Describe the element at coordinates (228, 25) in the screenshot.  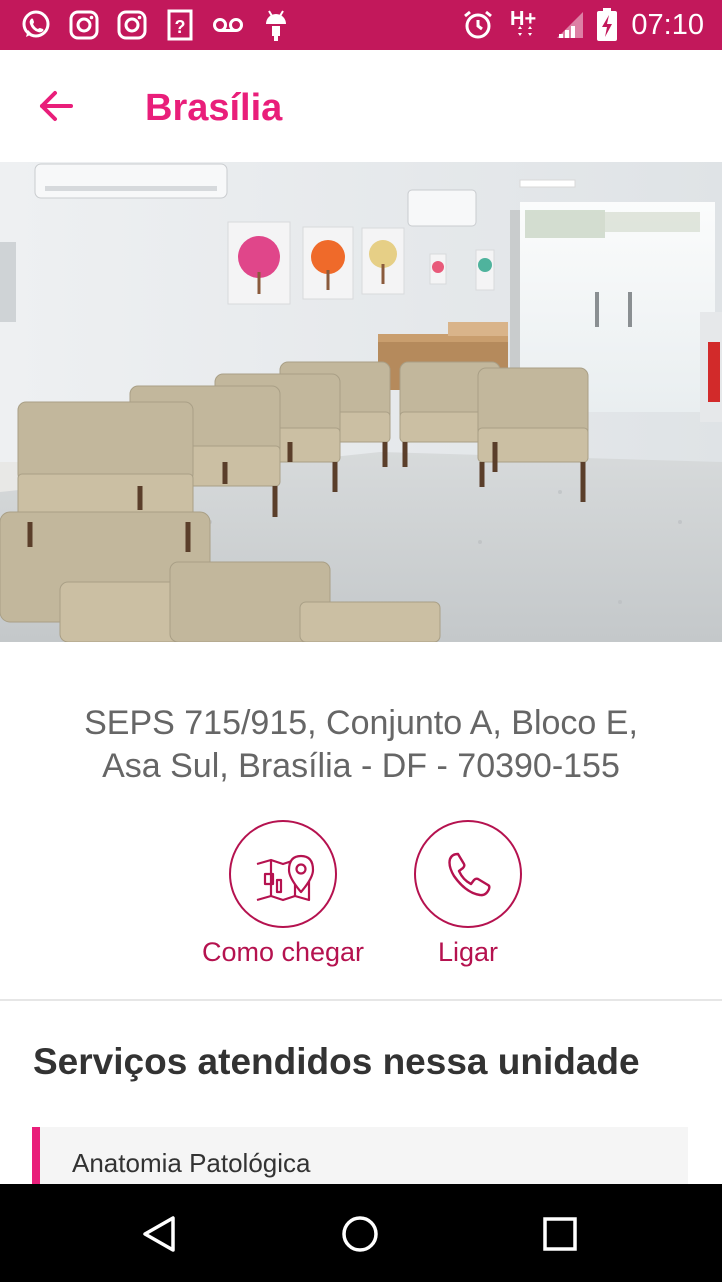
I see `voicemail-icon` at that location.